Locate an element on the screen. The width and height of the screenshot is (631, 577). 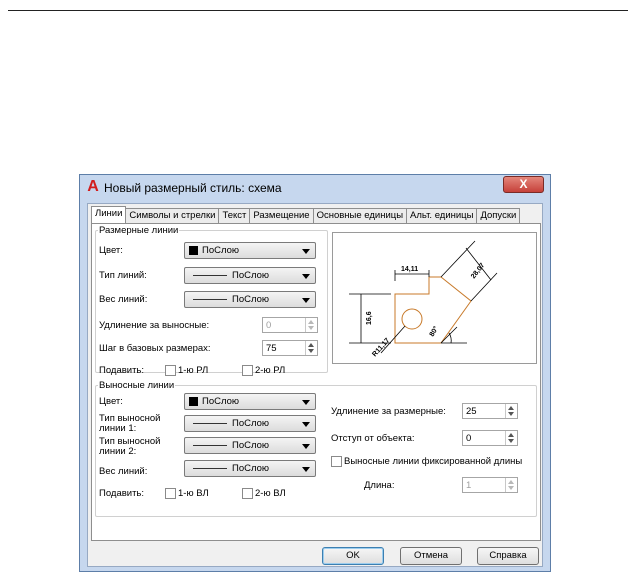
dim-linetype-combo: ПоСлою is located at coordinates (250, 275).